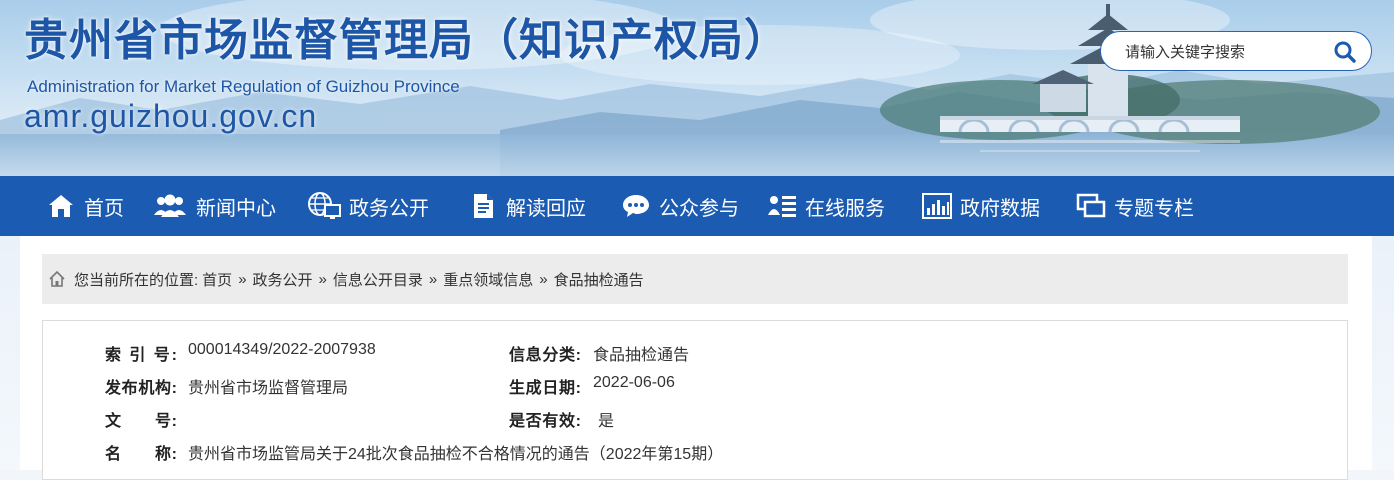 This screenshot has height=480, width=1394. What do you see at coordinates (845, 208) in the screenshot?
I see `nav-item-label: 在线服务` at bounding box center [845, 208].